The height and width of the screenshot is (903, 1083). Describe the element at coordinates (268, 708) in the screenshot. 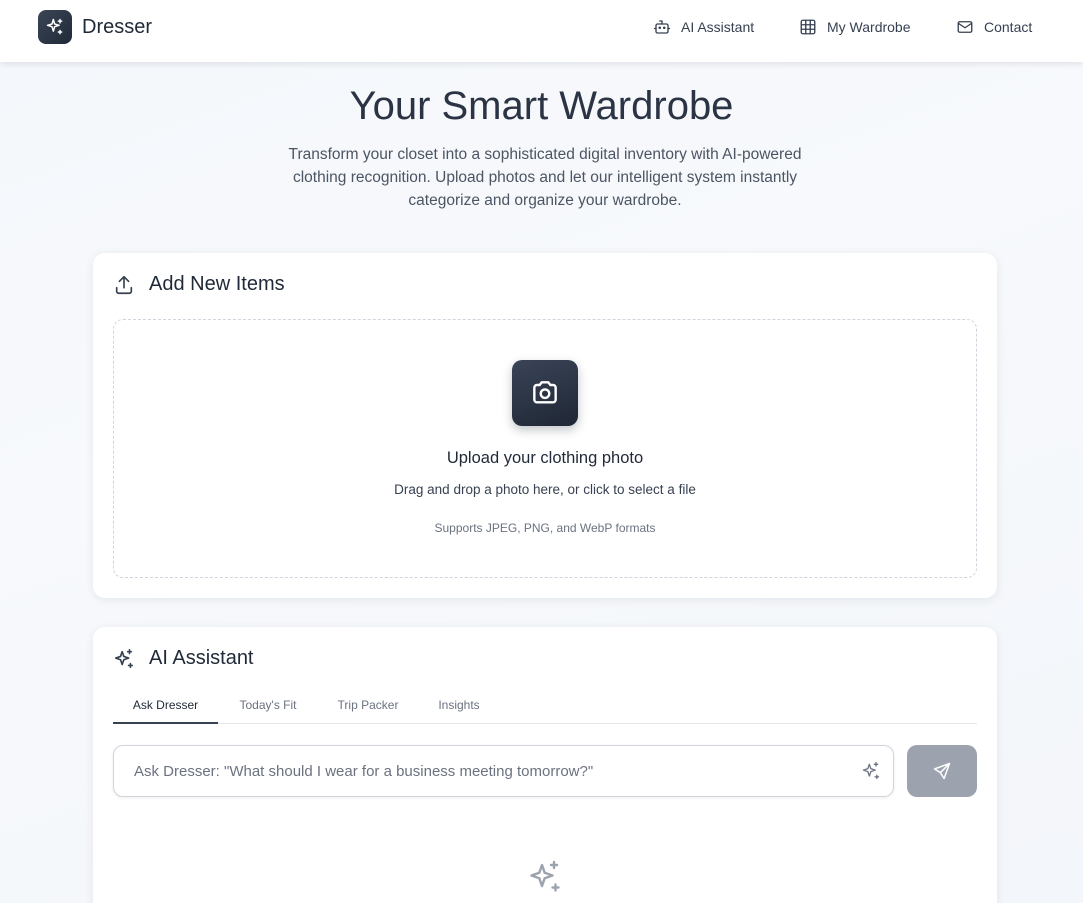

I see `tab-todays-fit: Today's Fit` at that location.